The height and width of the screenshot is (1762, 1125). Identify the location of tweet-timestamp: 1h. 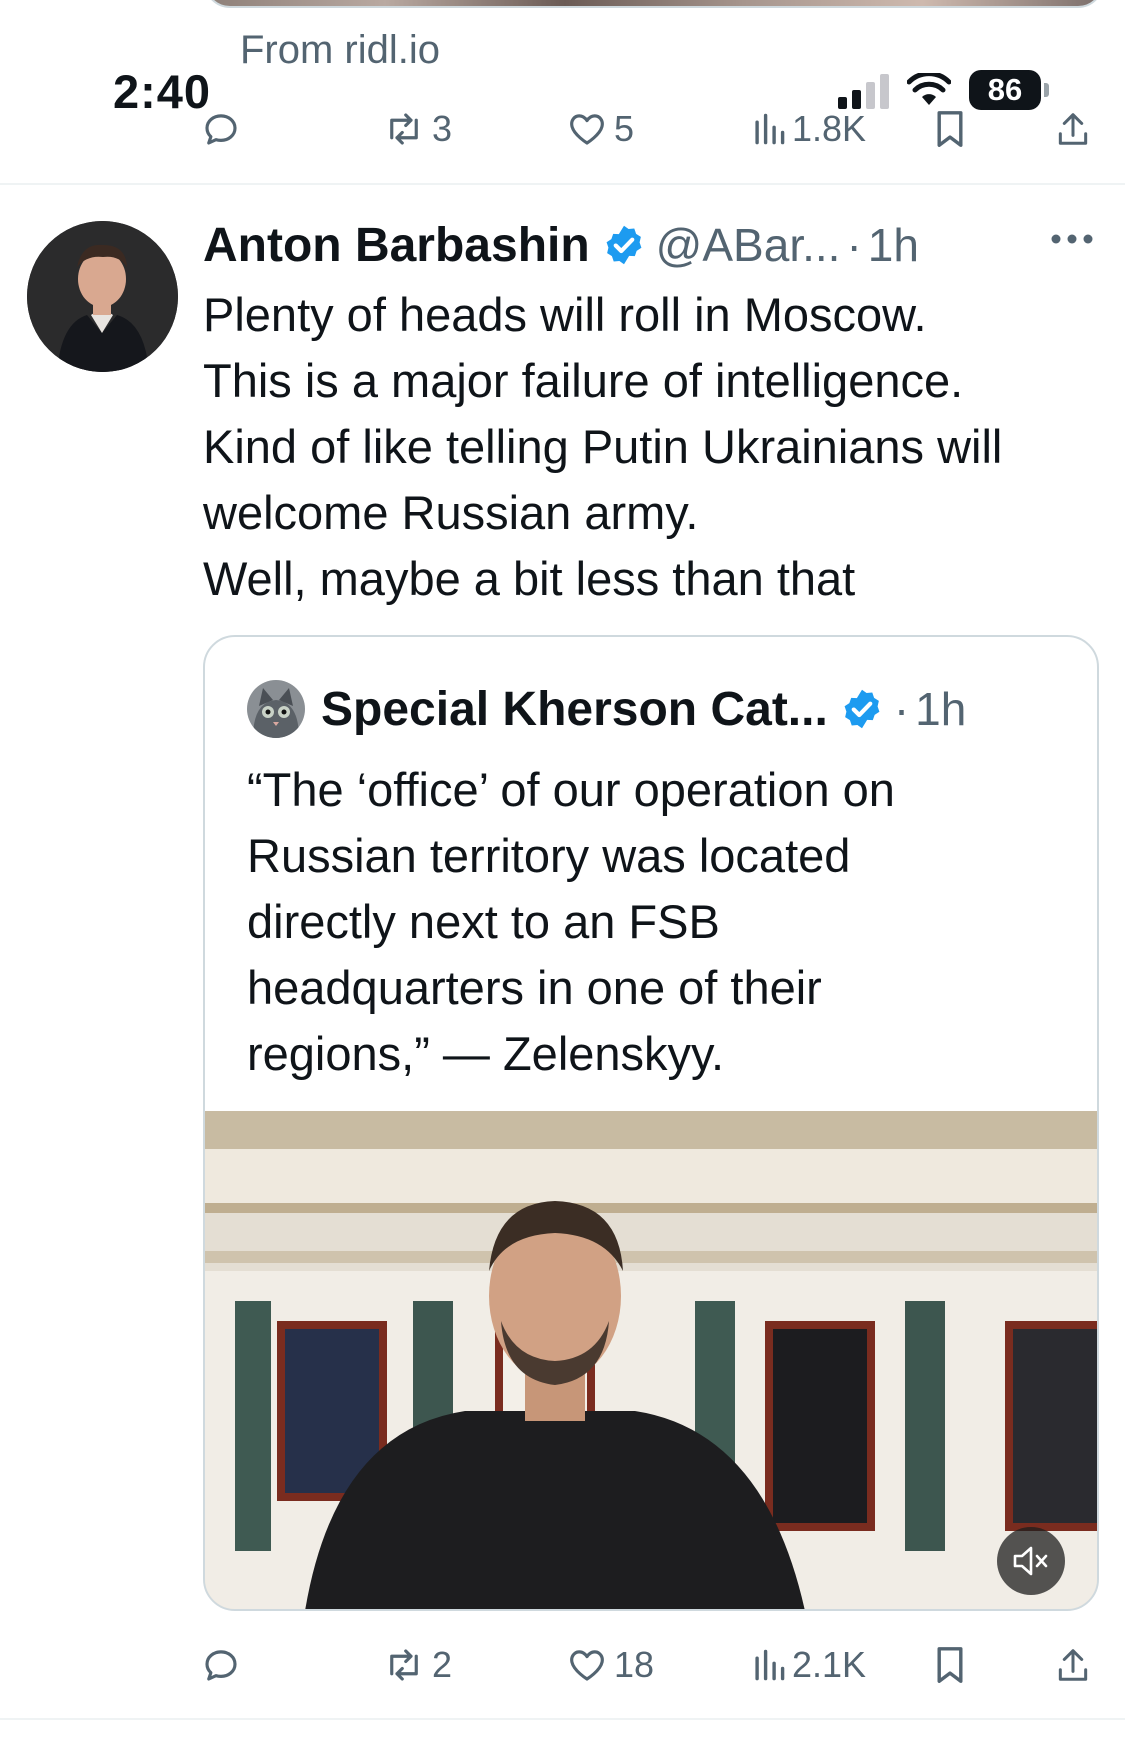
(893, 245).